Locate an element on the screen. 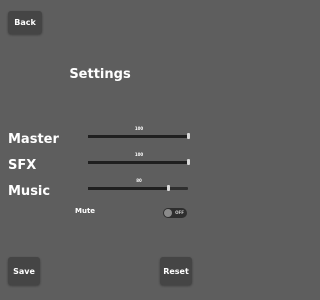  sfx-slider-fill is located at coordinates (138, 162).